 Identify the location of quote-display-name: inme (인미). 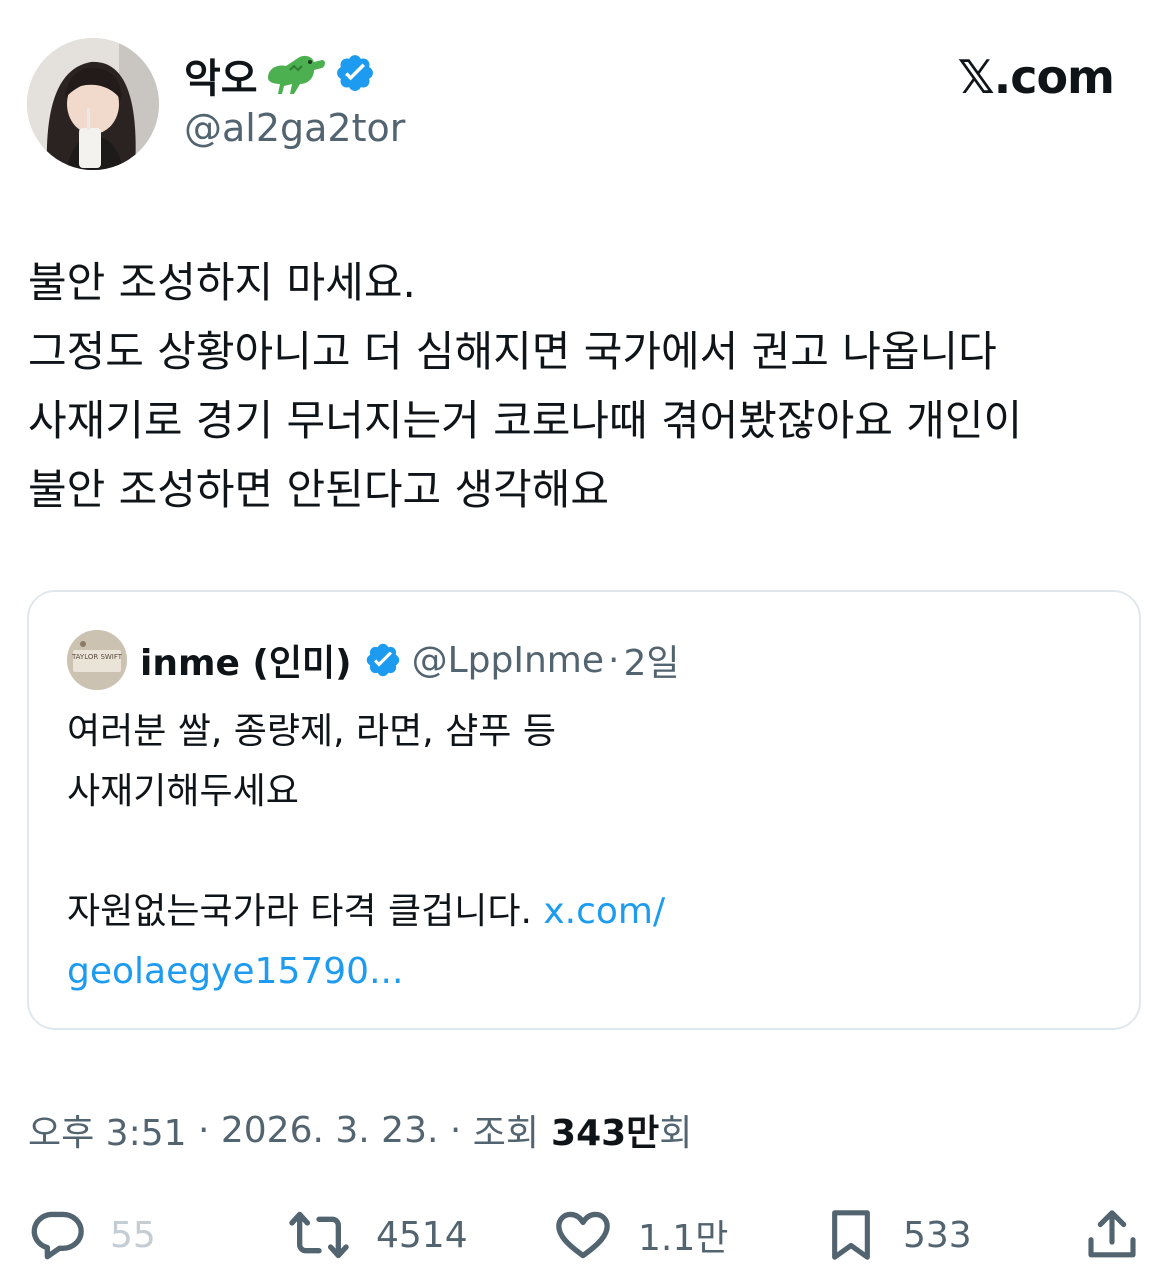
(246, 660).